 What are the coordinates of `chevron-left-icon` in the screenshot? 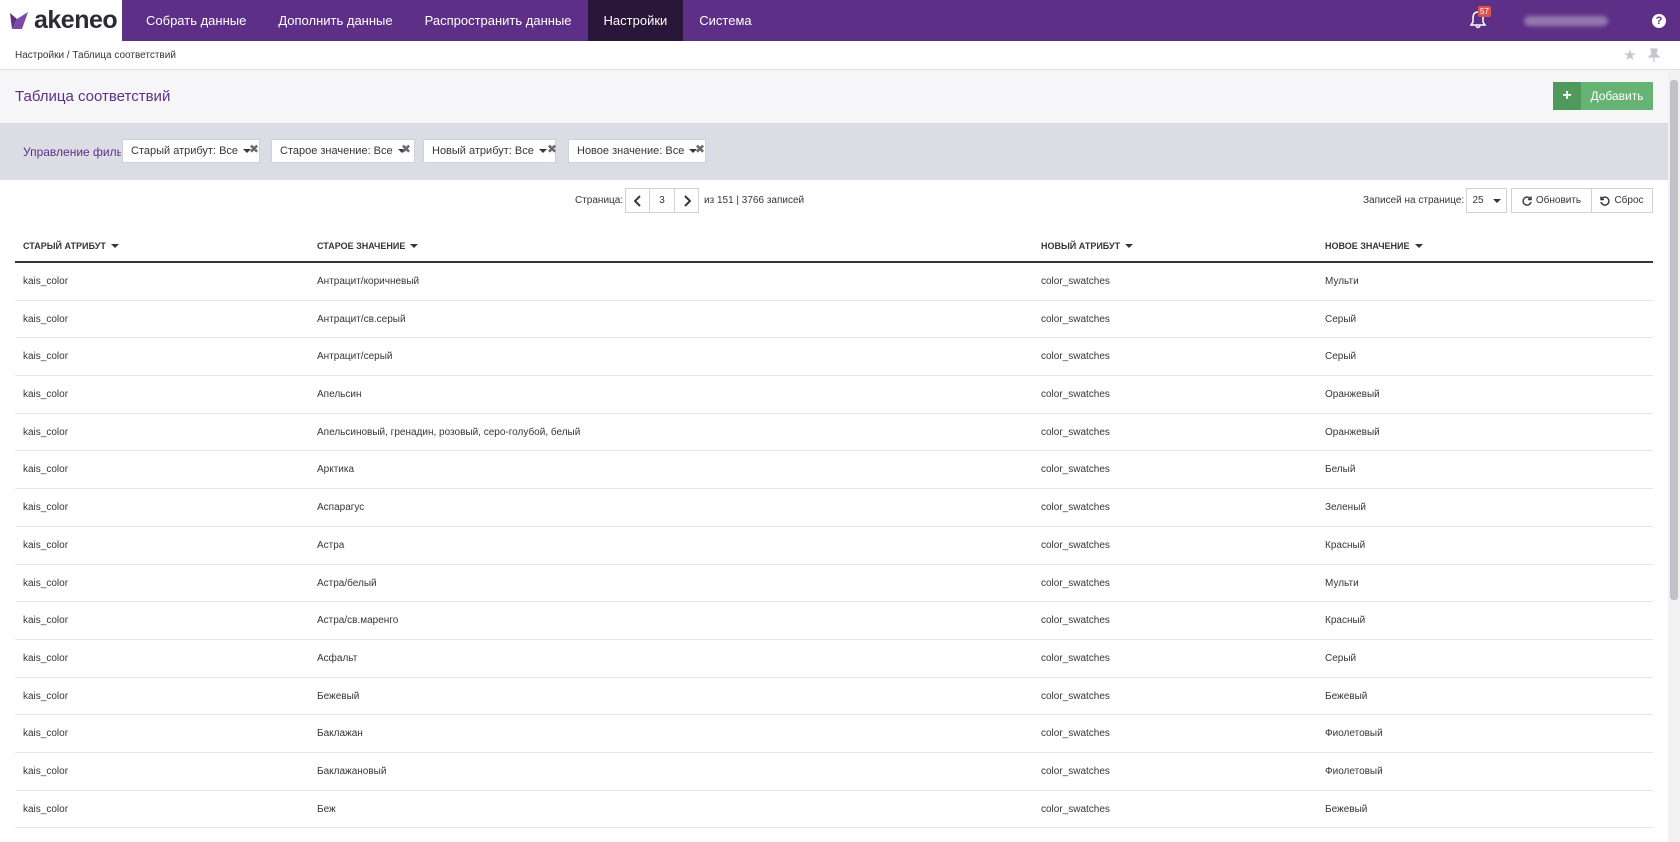 It's located at (637, 200).